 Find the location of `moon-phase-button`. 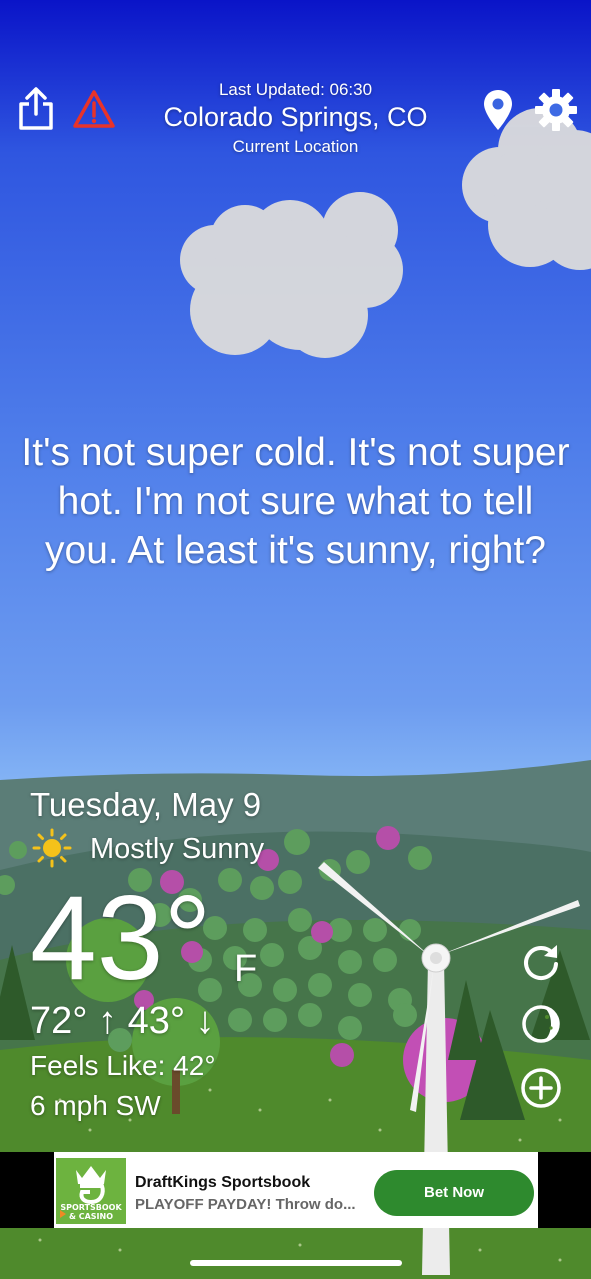

moon-phase-button is located at coordinates (541, 1024).